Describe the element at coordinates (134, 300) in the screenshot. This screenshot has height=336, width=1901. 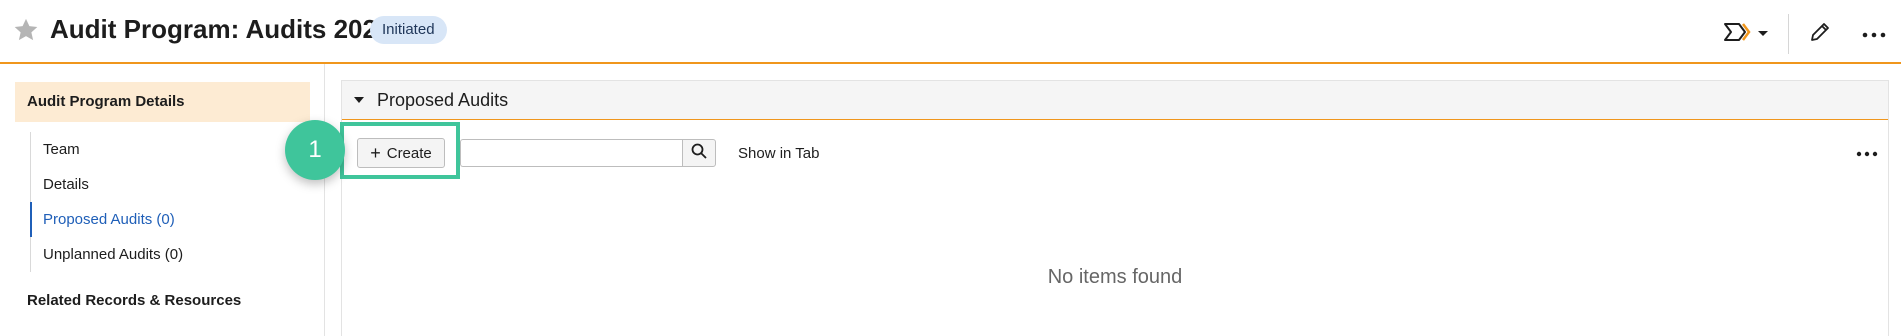
I see `sidebar-section-related-records: Related Records & Resources` at that location.